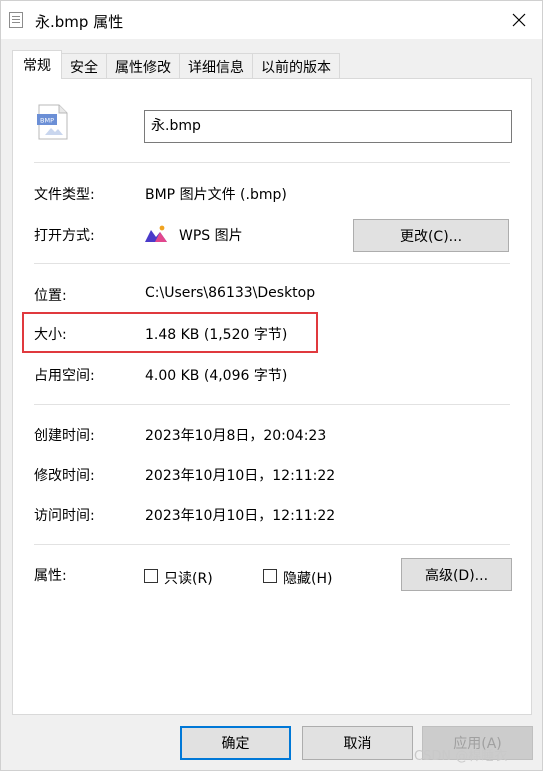  Describe the element at coordinates (151, 576) in the screenshot. I see `readonly-checkbox` at that location.